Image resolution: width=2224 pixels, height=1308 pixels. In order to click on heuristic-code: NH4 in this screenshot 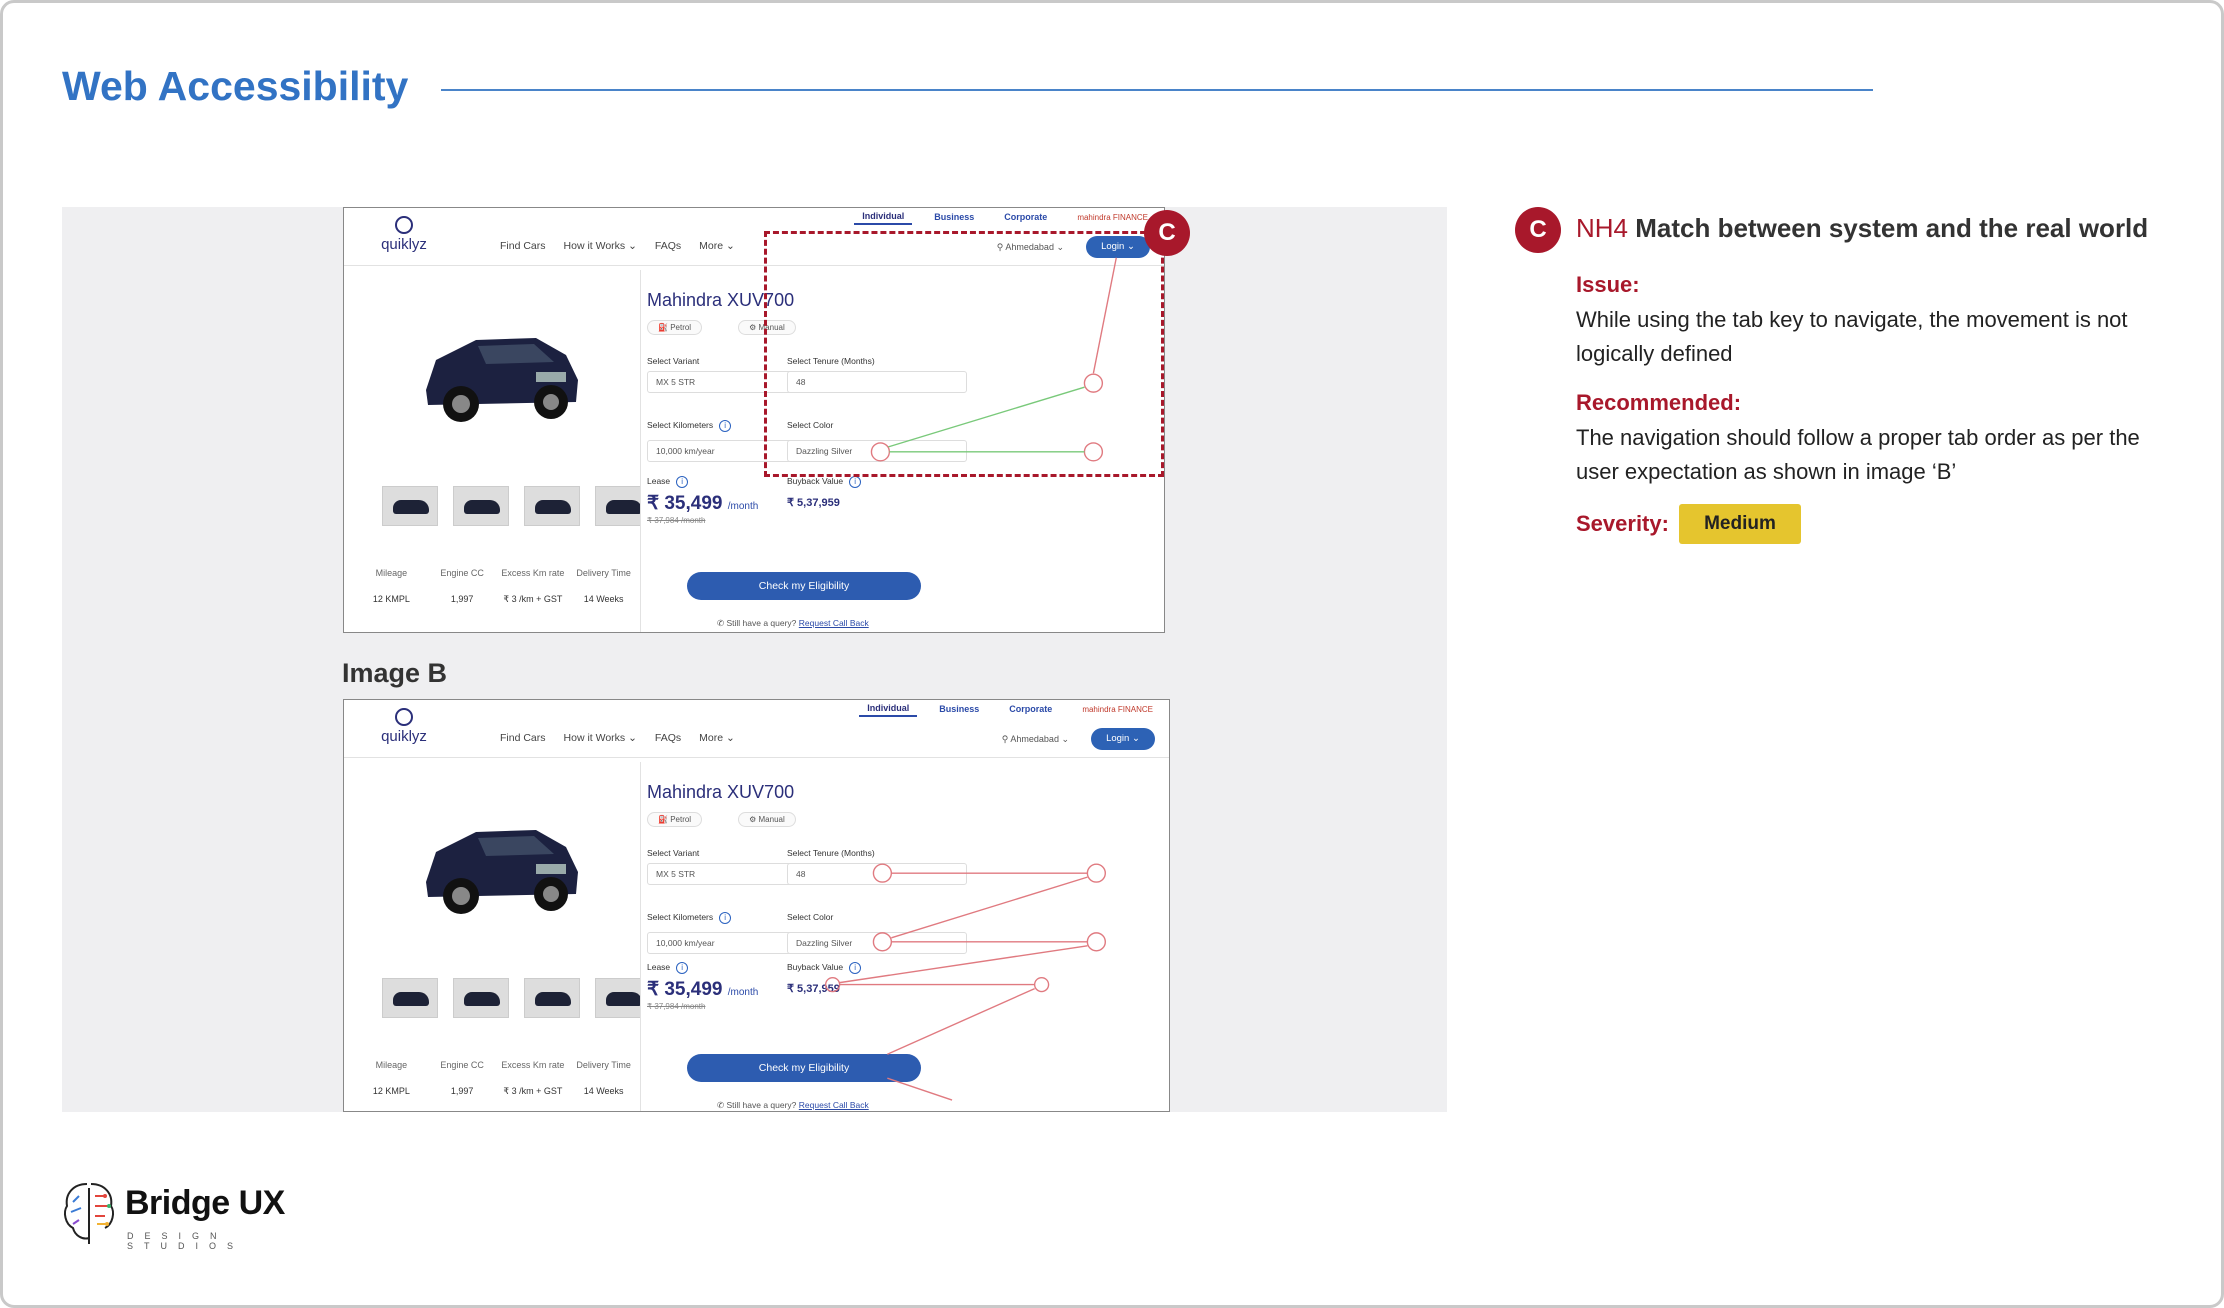, I will do `click(1602, 228)`.